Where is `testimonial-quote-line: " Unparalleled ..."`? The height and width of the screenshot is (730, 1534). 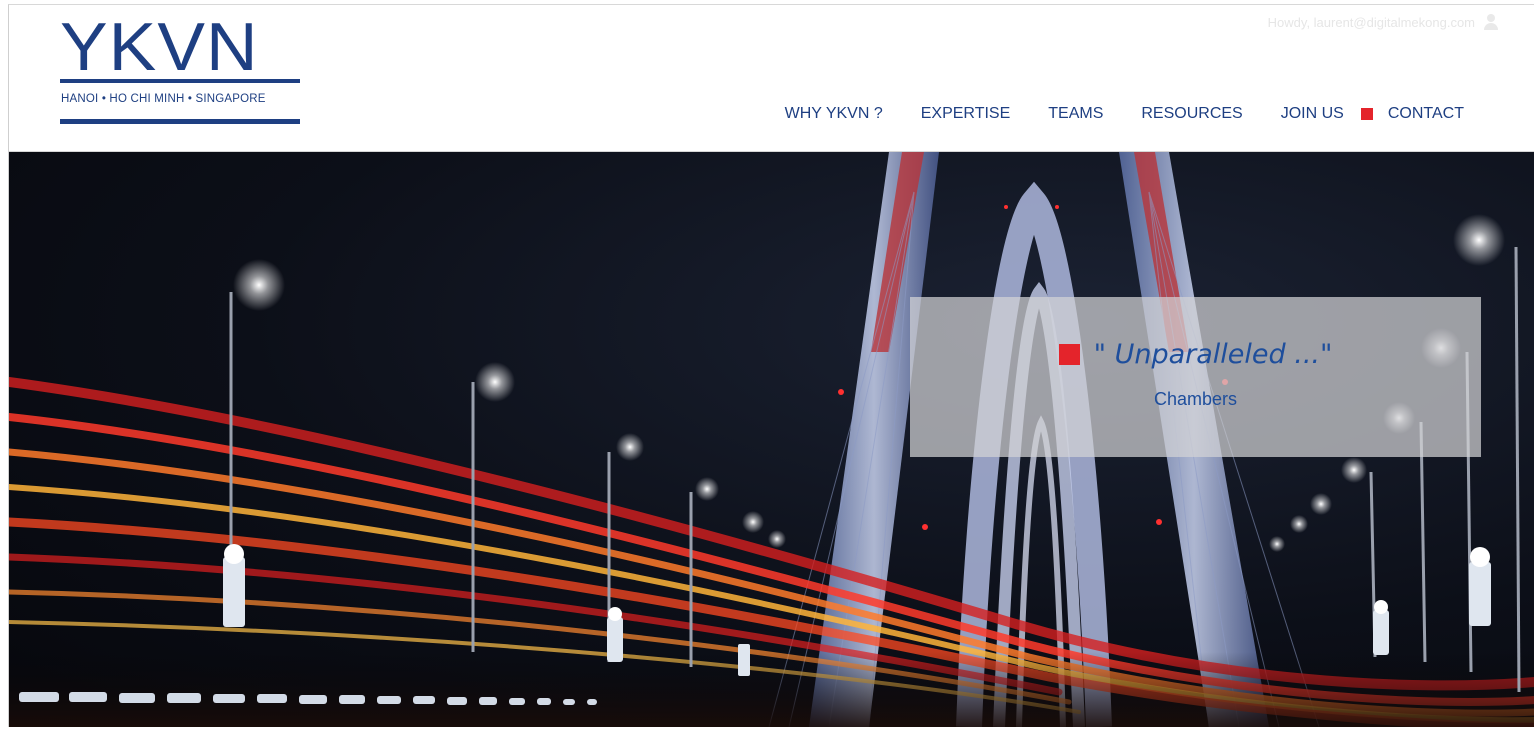 testimonial-quote-line: " Unparalleled ..." is located at coordinates (1195, 354).